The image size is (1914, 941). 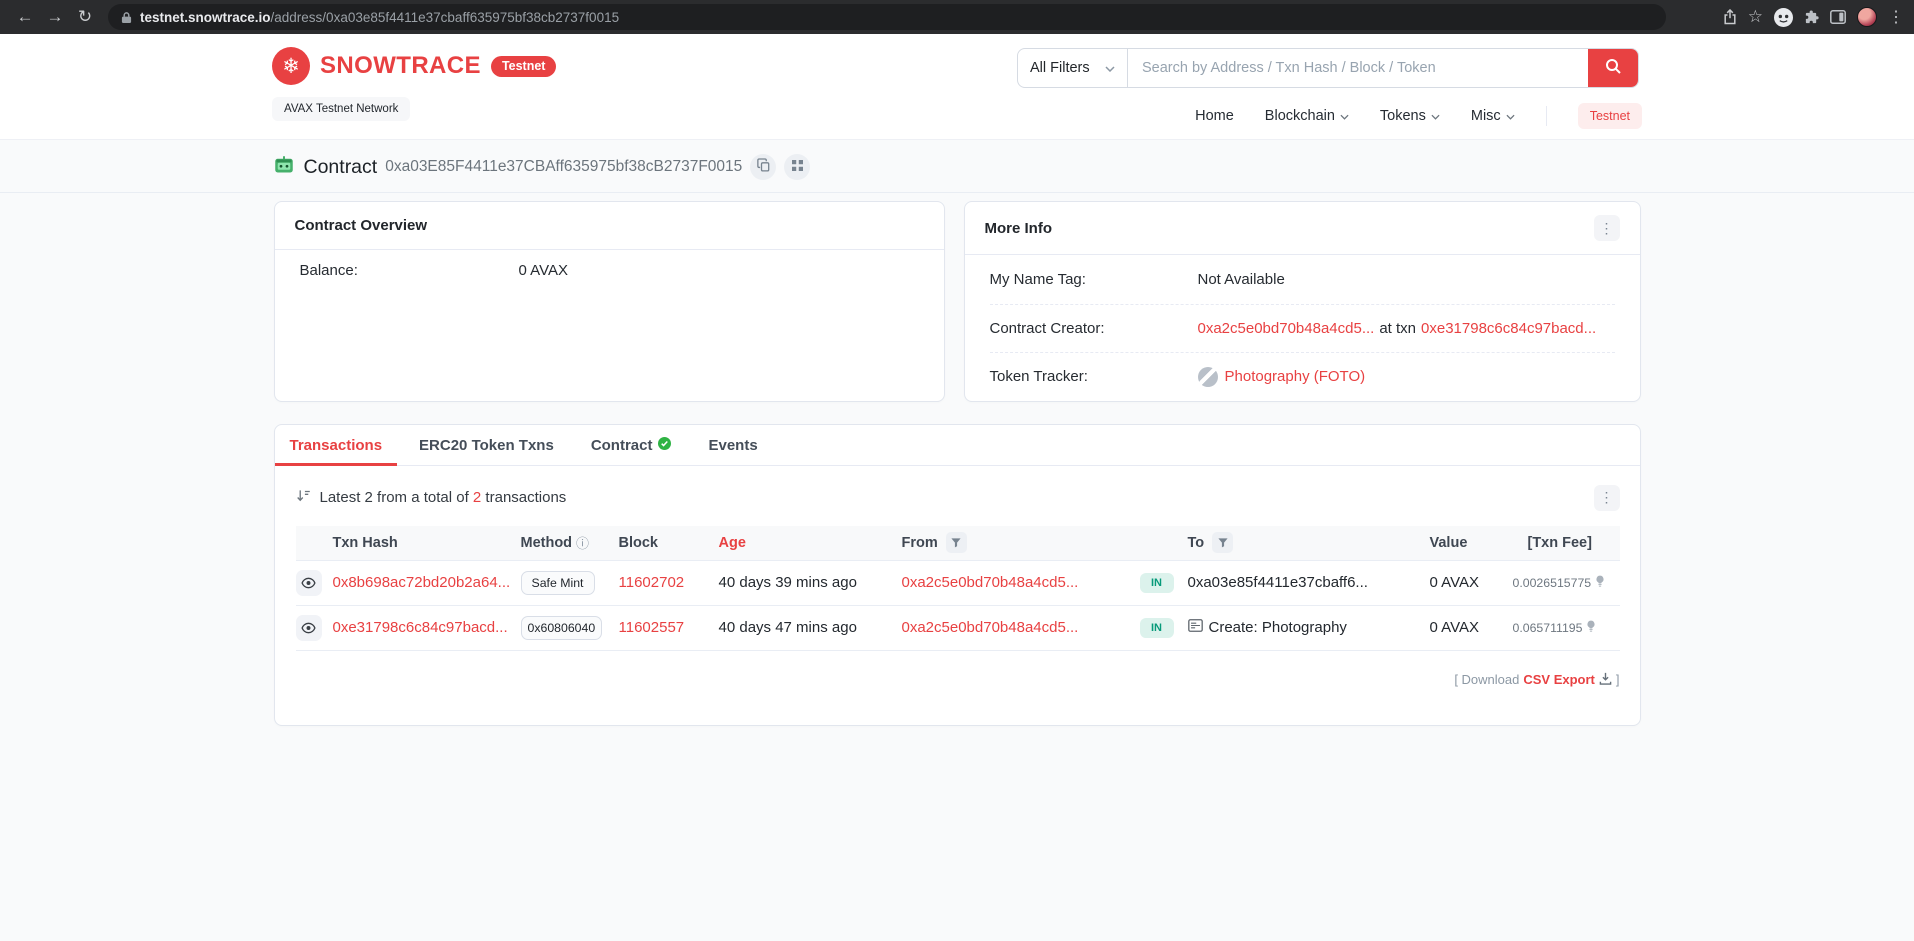 What do you see at coordinates (1195, 627) in the screenshot?
I see `contract-doc-icon` at bounding box center [1195, 627].